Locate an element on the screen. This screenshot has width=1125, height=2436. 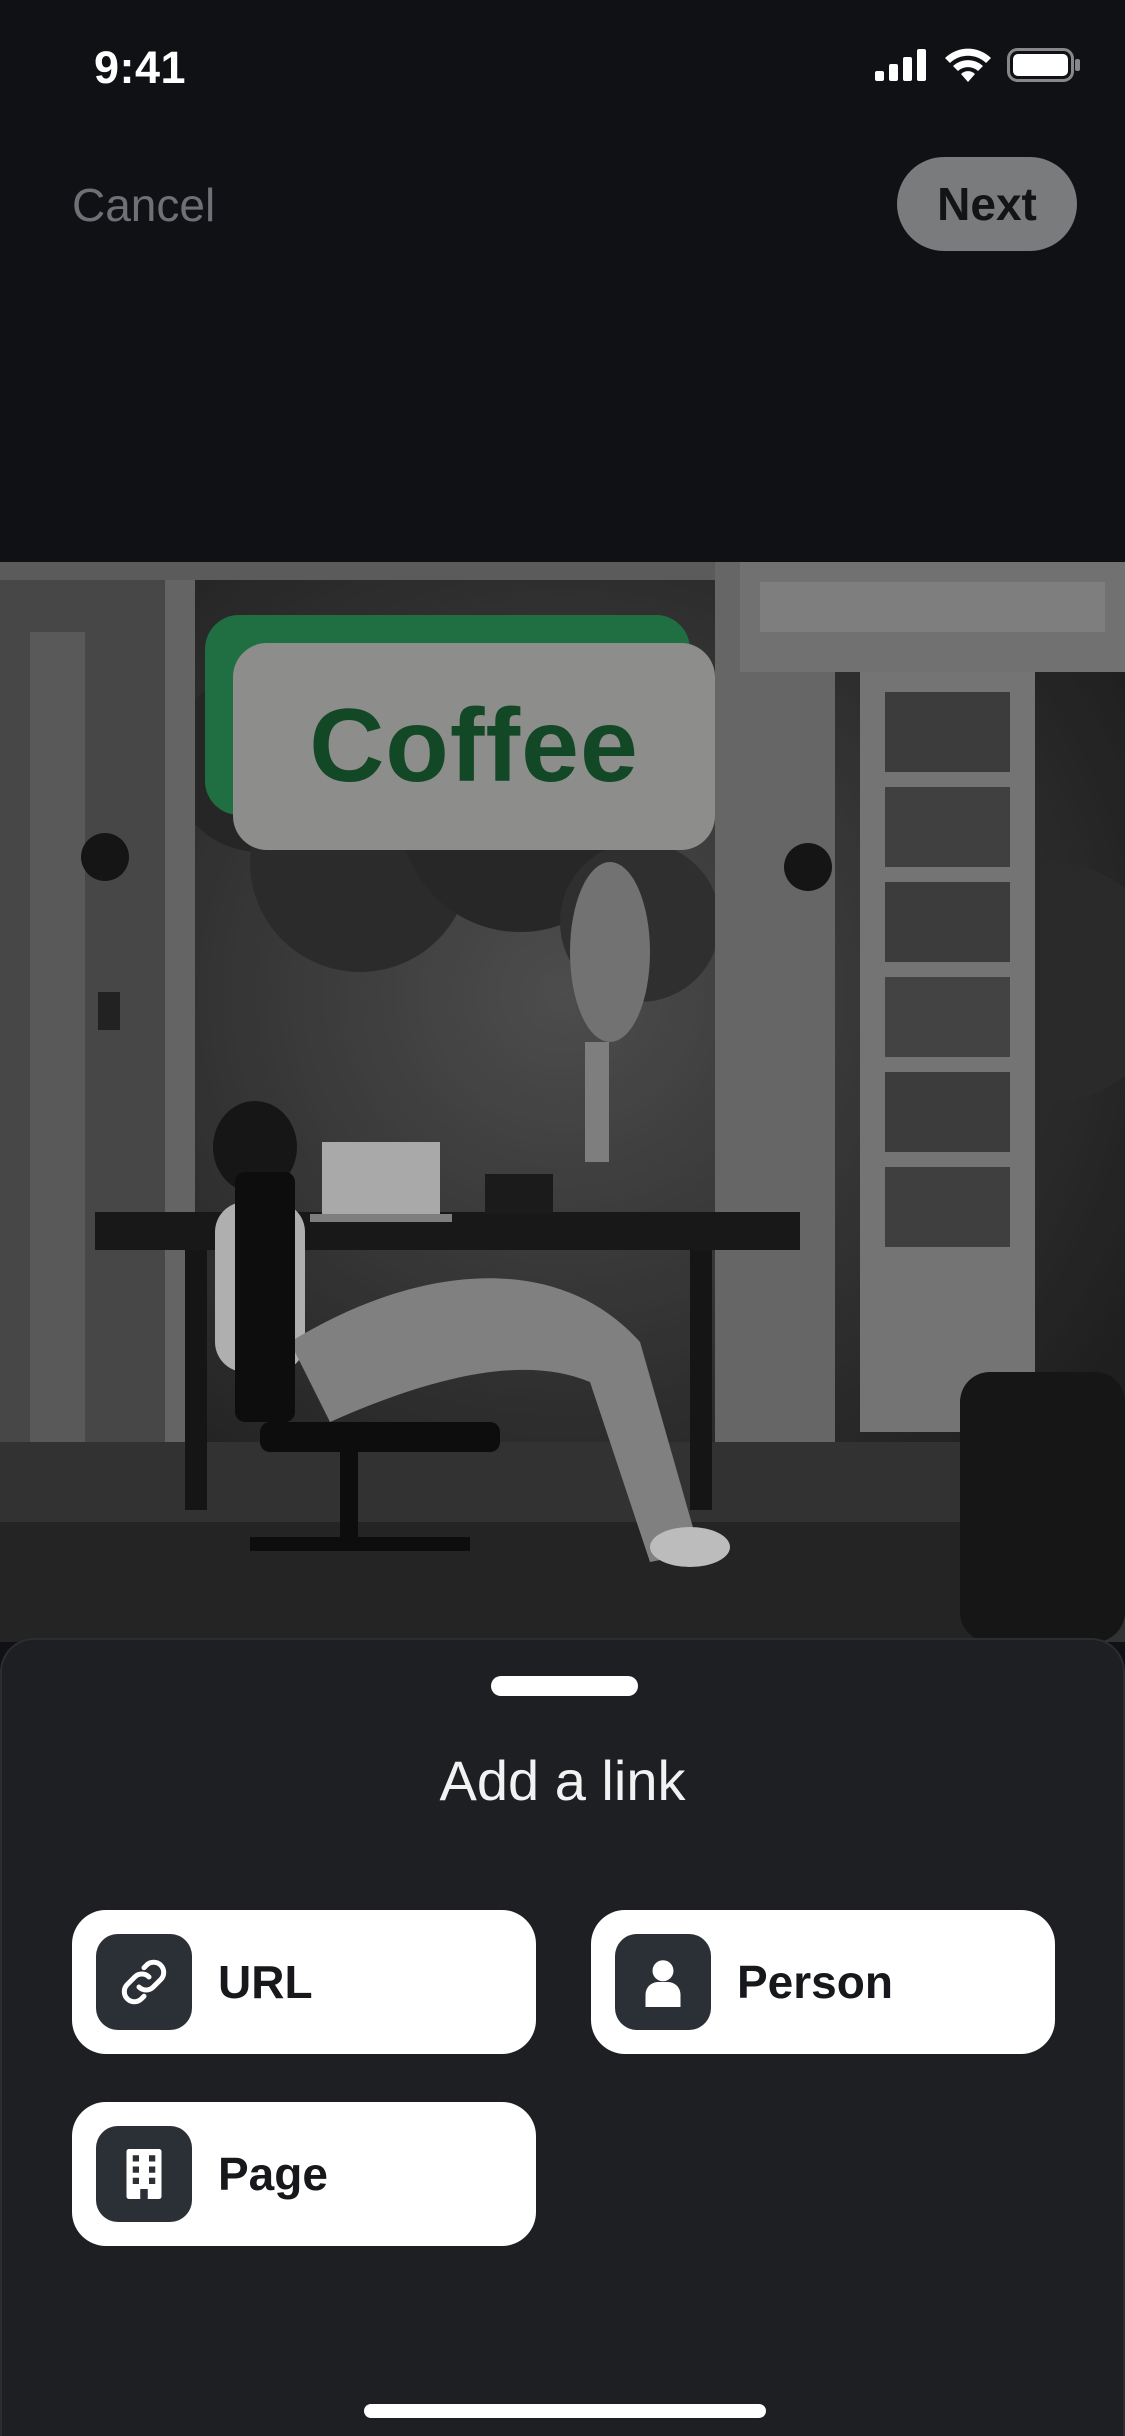
sheet-grabber is located at coordinates (564, 1686).